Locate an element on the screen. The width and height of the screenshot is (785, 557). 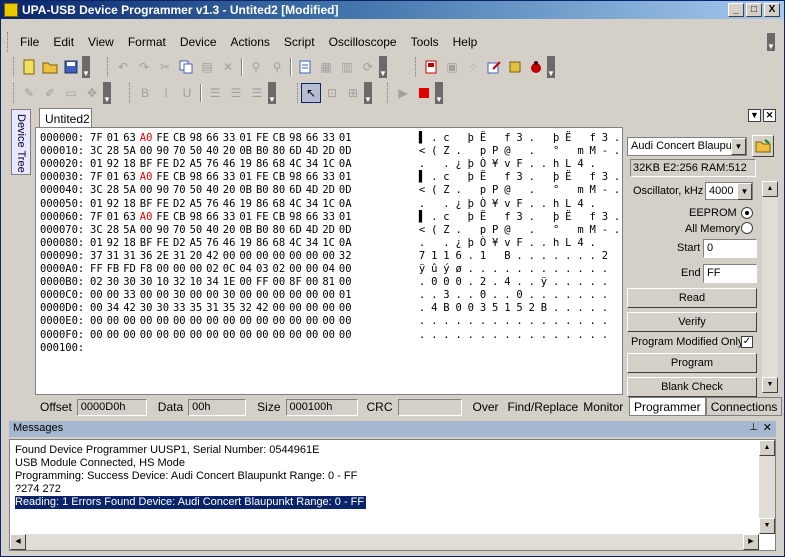
hex-byte: 80 is located at coordinates (281, 190).